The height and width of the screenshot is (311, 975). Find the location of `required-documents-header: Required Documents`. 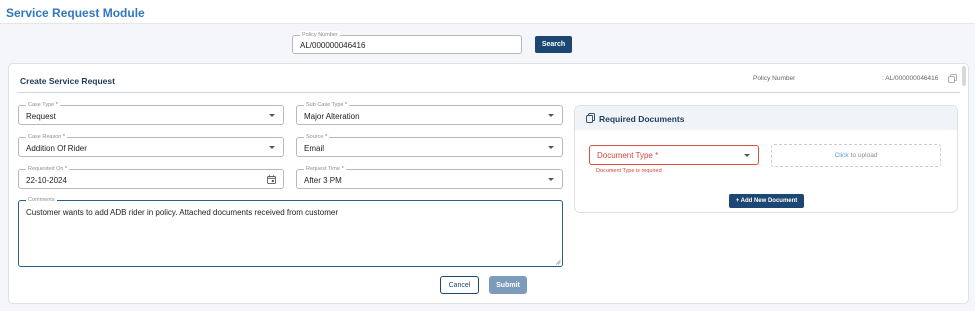

required-documents-header: Required Documents is located at coordinates (766, 118).